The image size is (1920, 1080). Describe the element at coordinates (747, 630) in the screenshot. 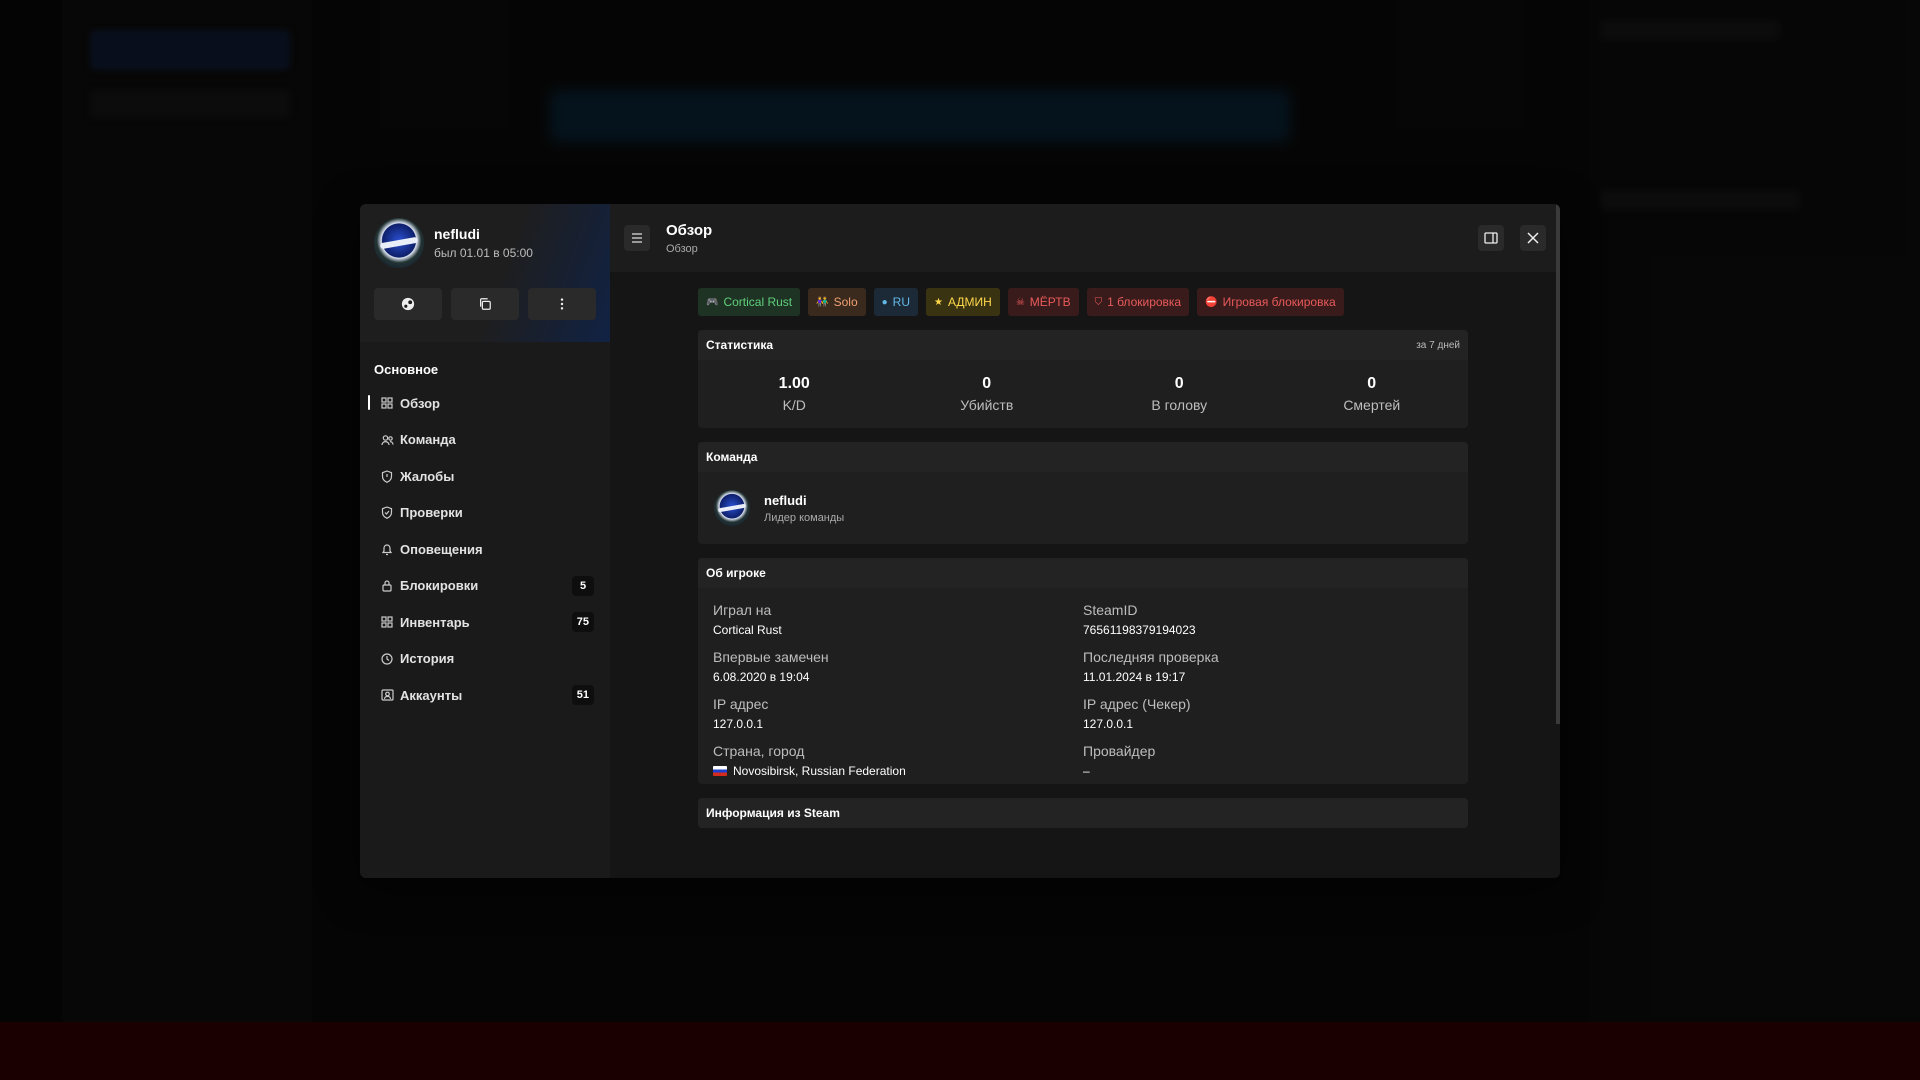

I see `field-value: Cortical Rust` at that location.